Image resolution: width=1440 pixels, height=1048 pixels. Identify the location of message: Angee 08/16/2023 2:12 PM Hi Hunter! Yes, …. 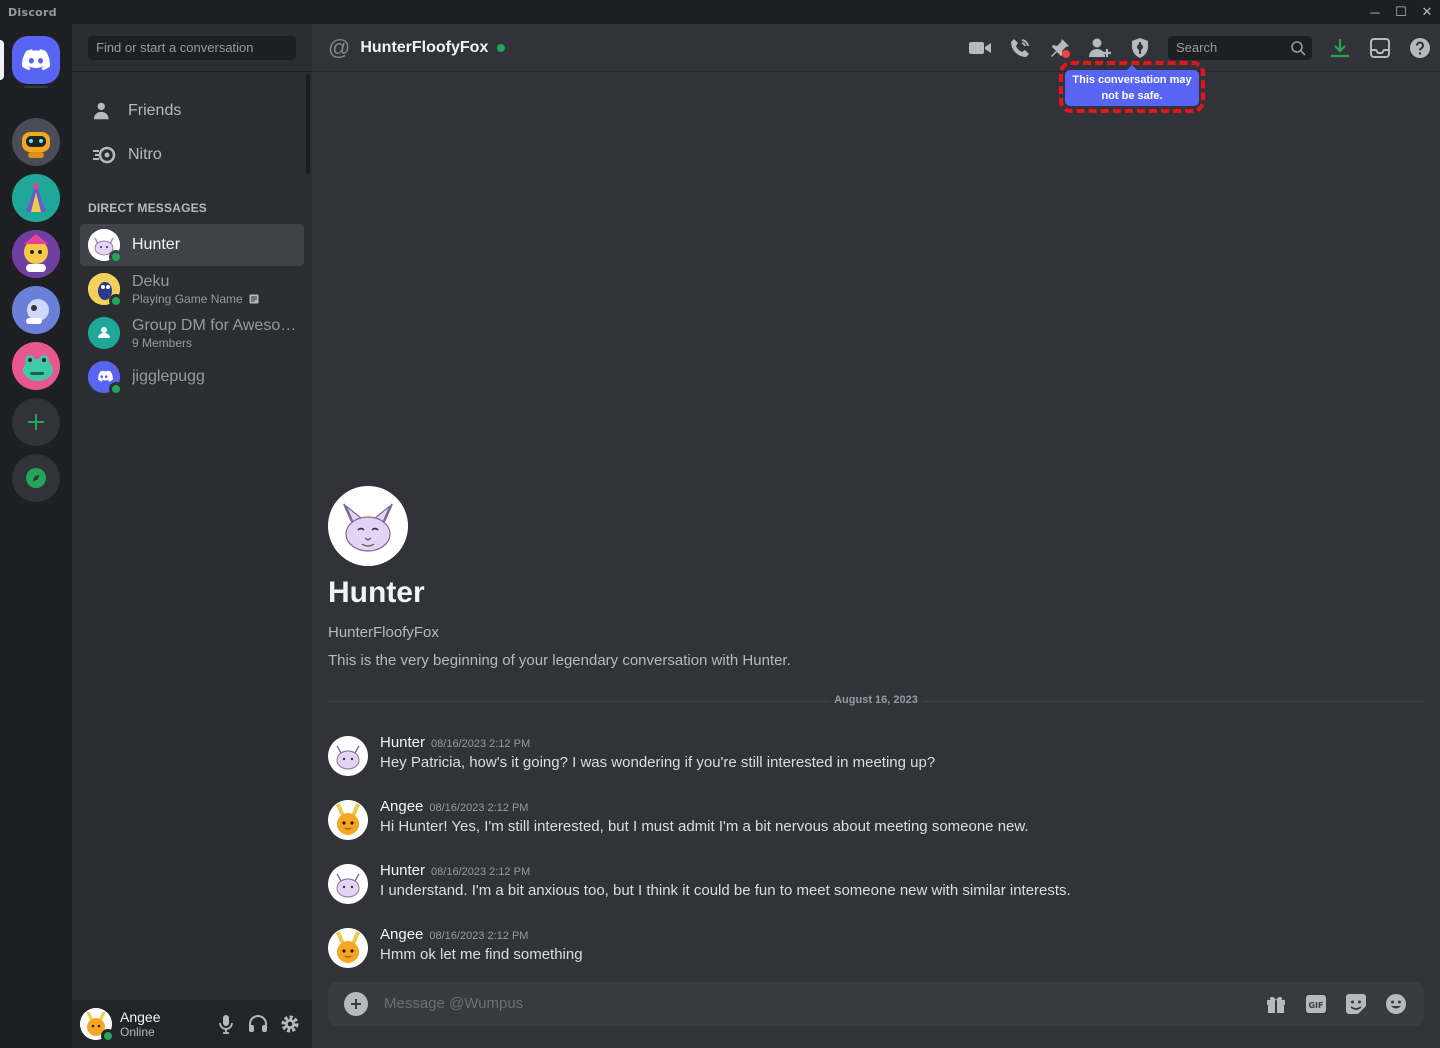
(873, 823).